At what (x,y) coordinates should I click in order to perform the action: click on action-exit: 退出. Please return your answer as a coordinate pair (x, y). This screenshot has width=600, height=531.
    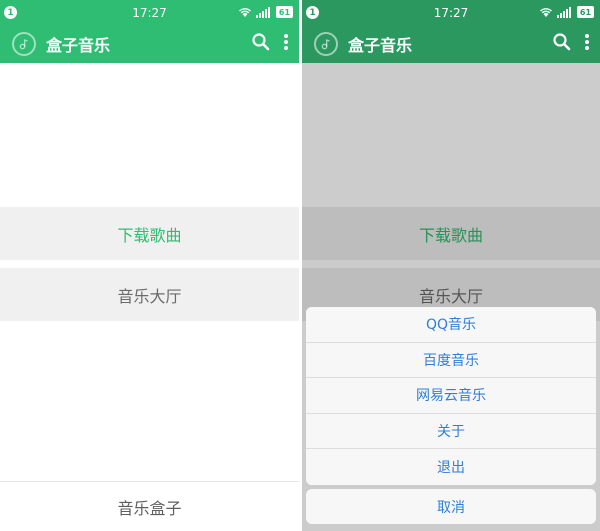
    Looking at the image, I should click on (451, 467).